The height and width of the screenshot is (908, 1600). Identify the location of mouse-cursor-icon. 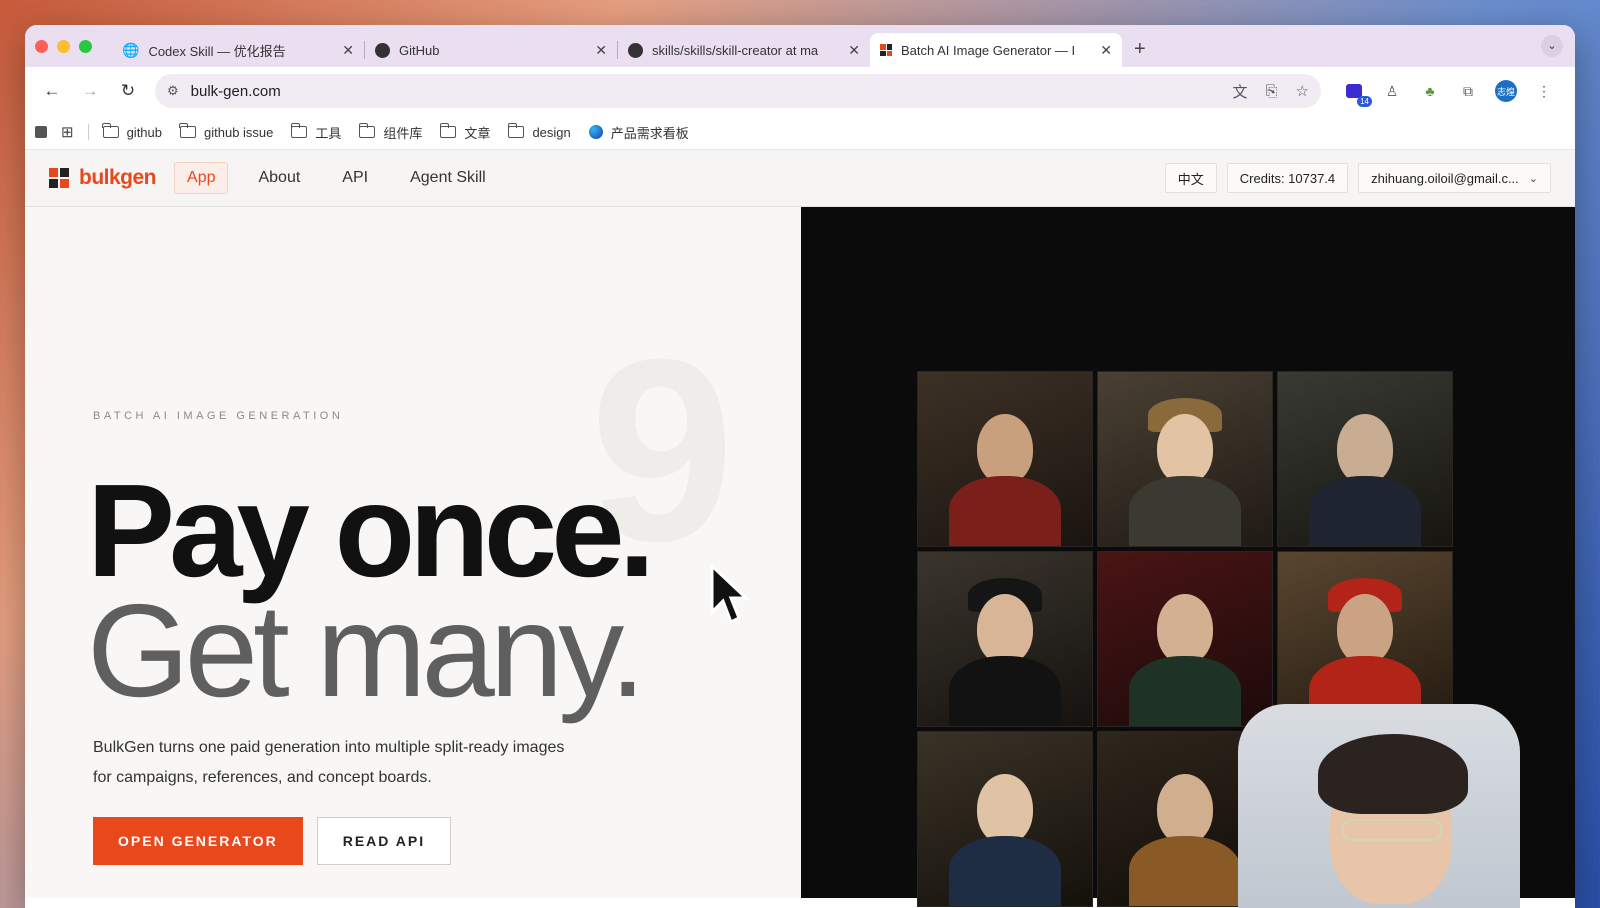
(730, 594).